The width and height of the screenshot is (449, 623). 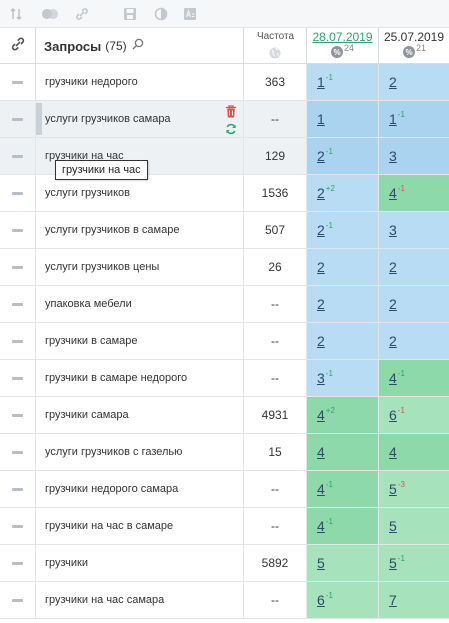 What do you see at coordinates (140, 600) in the screenshot?
I see `query-text: грузчики на час самара` at bounding box center [140, 600].